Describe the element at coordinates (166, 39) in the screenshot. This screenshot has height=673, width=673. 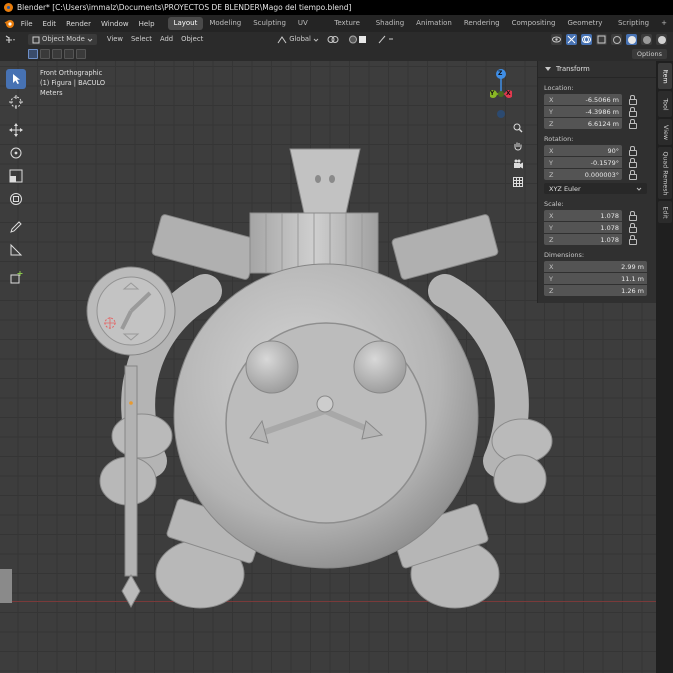
I see `menu-add: Add` at that location.